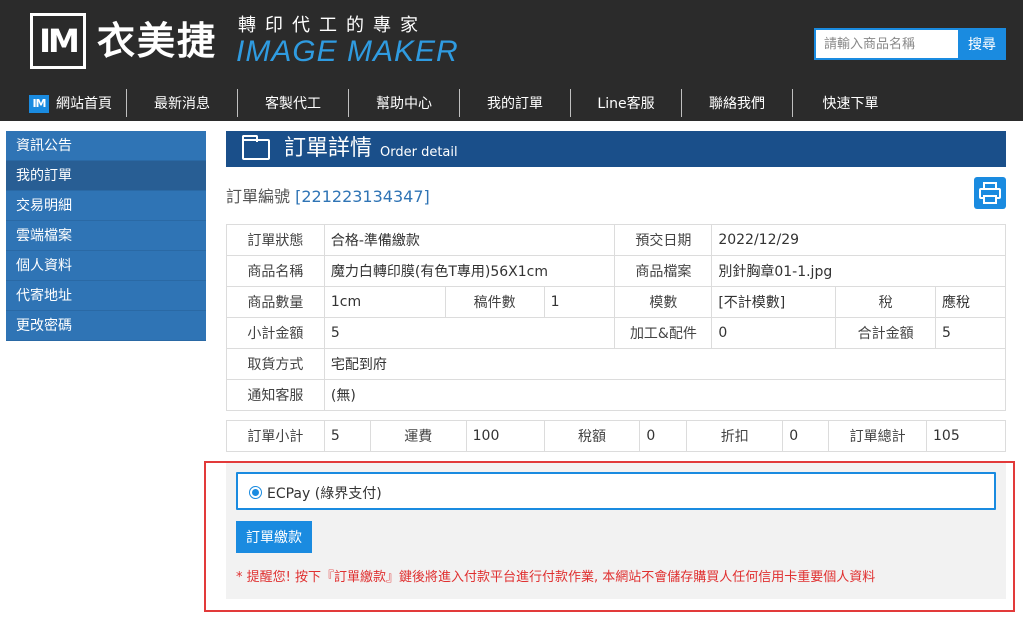  What do you see at coordinates (419, 152) in the screenshot?
I see `page-subtitle: Order detail` at bounding box center [419, 152].